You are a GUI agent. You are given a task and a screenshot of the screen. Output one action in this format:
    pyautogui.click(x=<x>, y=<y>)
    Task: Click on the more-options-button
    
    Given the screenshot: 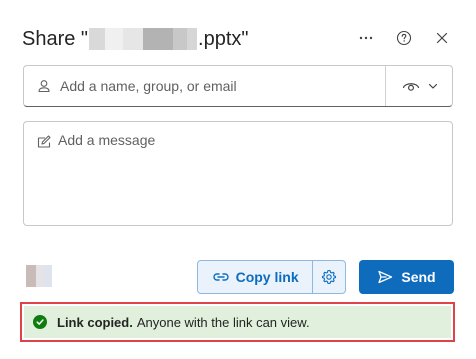 What is the action you would take?
    pyautogui.click(x=366, y=38)
    